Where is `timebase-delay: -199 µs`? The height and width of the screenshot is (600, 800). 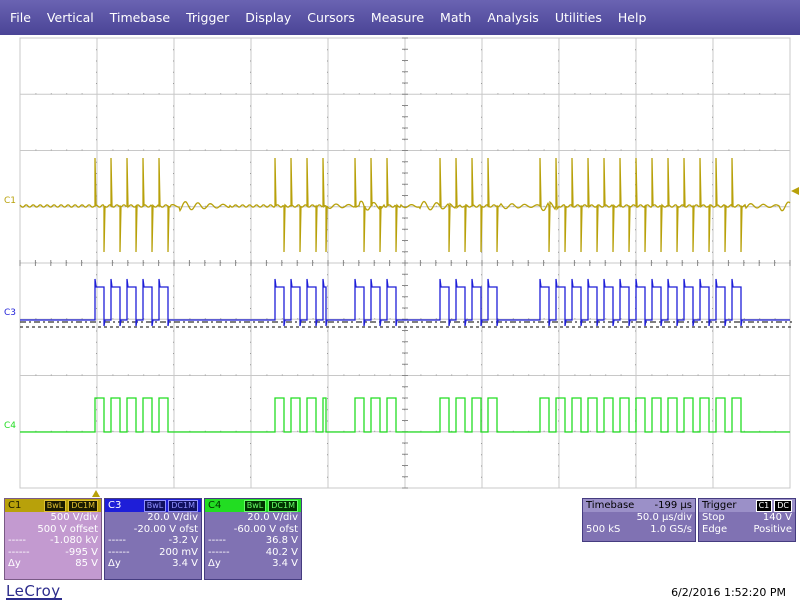
timebase-delay: -199 µs is located at coordinates (673, 505).